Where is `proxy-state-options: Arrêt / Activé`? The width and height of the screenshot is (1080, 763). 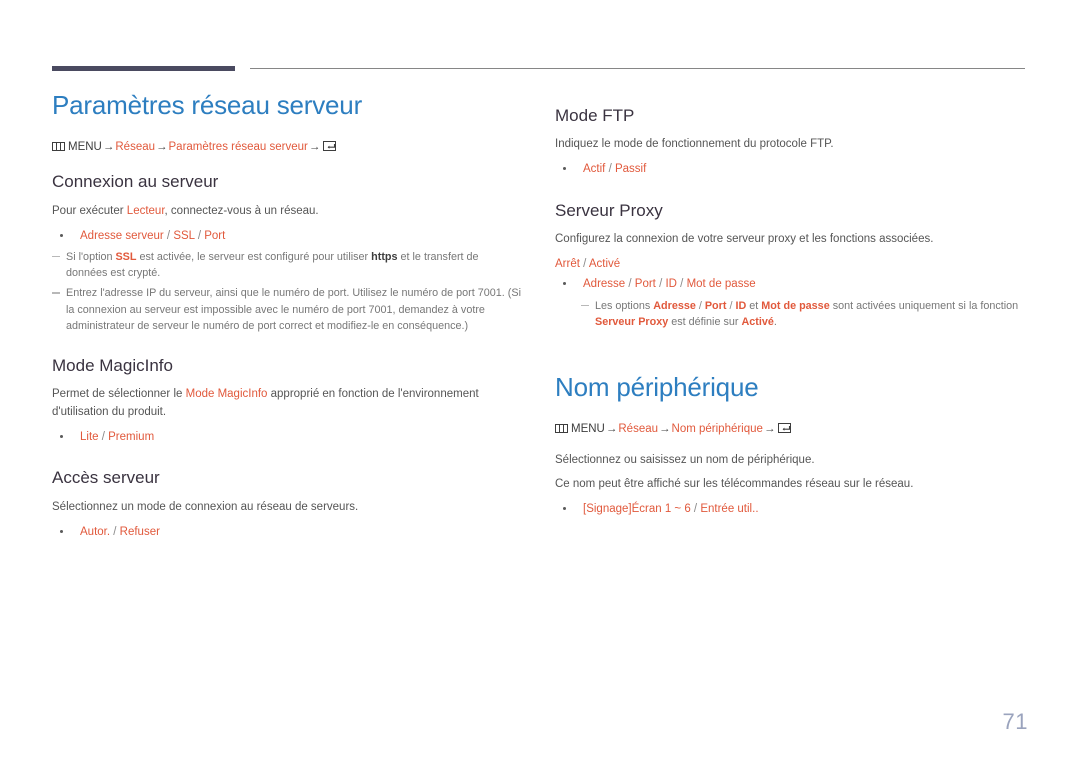 proxy-state-options: Arrêt / Activé is located at coordinates (790, 264).